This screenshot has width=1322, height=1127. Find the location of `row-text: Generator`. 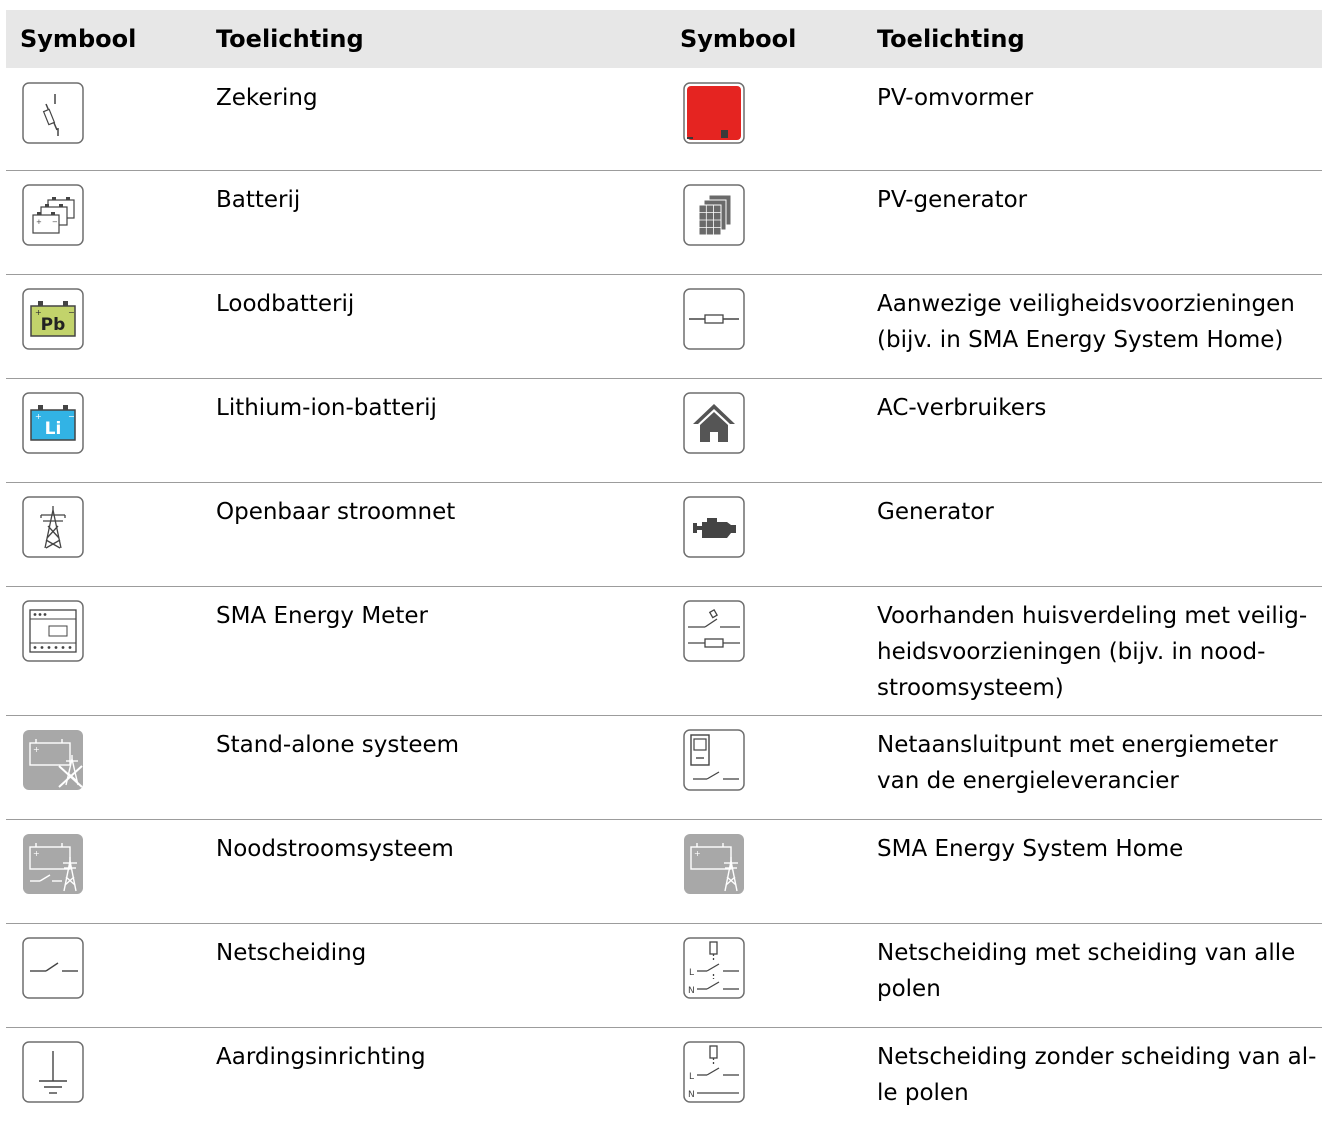

row-text: Generator is located at coordinates (935, 512).